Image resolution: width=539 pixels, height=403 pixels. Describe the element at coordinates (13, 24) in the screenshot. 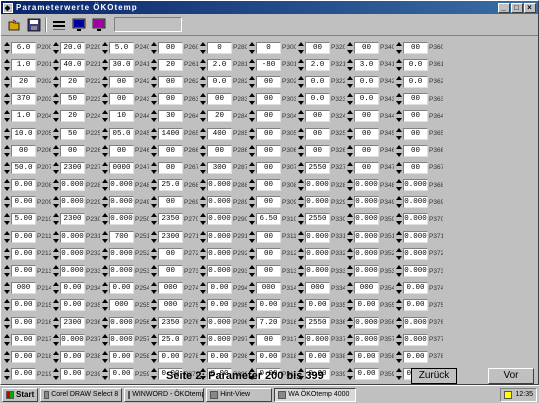

I see `open-icon` at that location.